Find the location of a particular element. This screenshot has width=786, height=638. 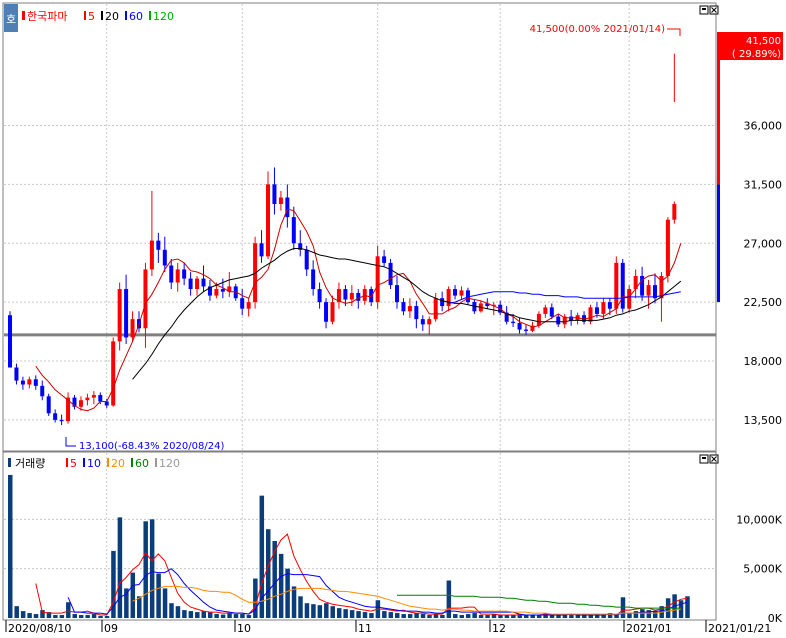

x-tick-label: 11 is located at coordinates (365, 628).